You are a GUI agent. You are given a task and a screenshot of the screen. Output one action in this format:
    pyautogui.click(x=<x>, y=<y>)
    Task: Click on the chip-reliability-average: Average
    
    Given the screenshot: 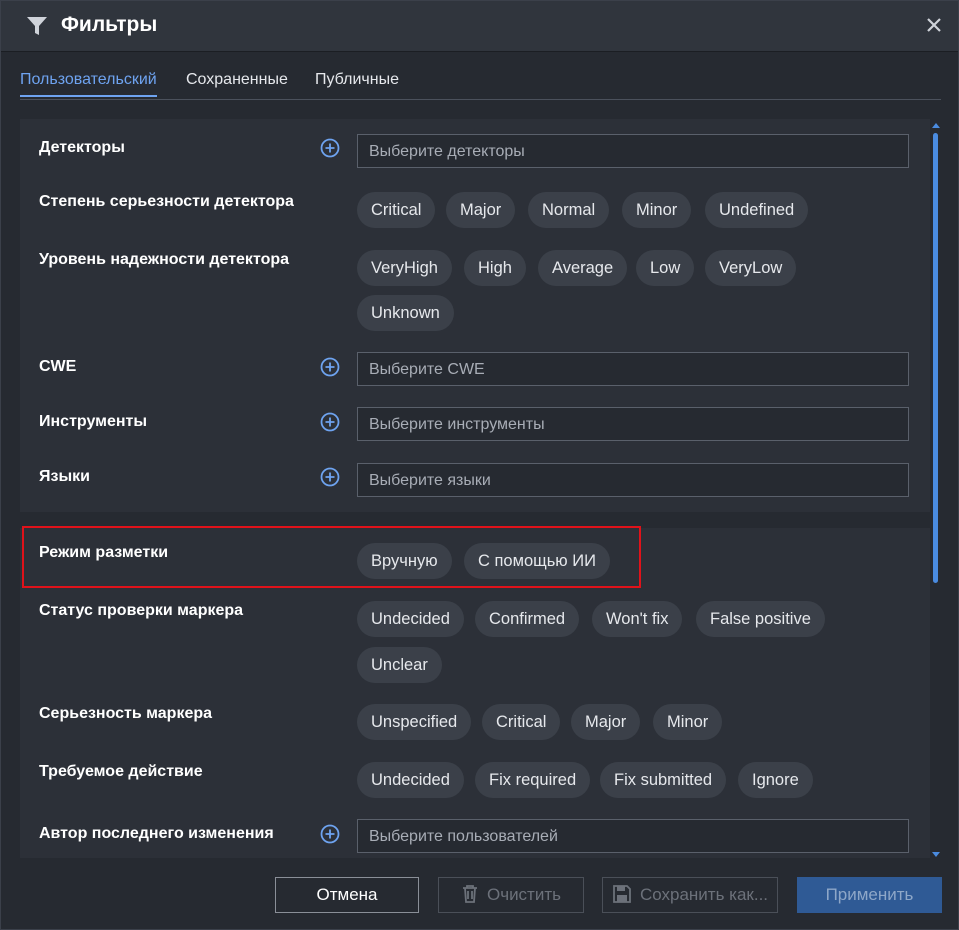 What is the action you would take?
    pyautogui.click(x=583, y=268)
    